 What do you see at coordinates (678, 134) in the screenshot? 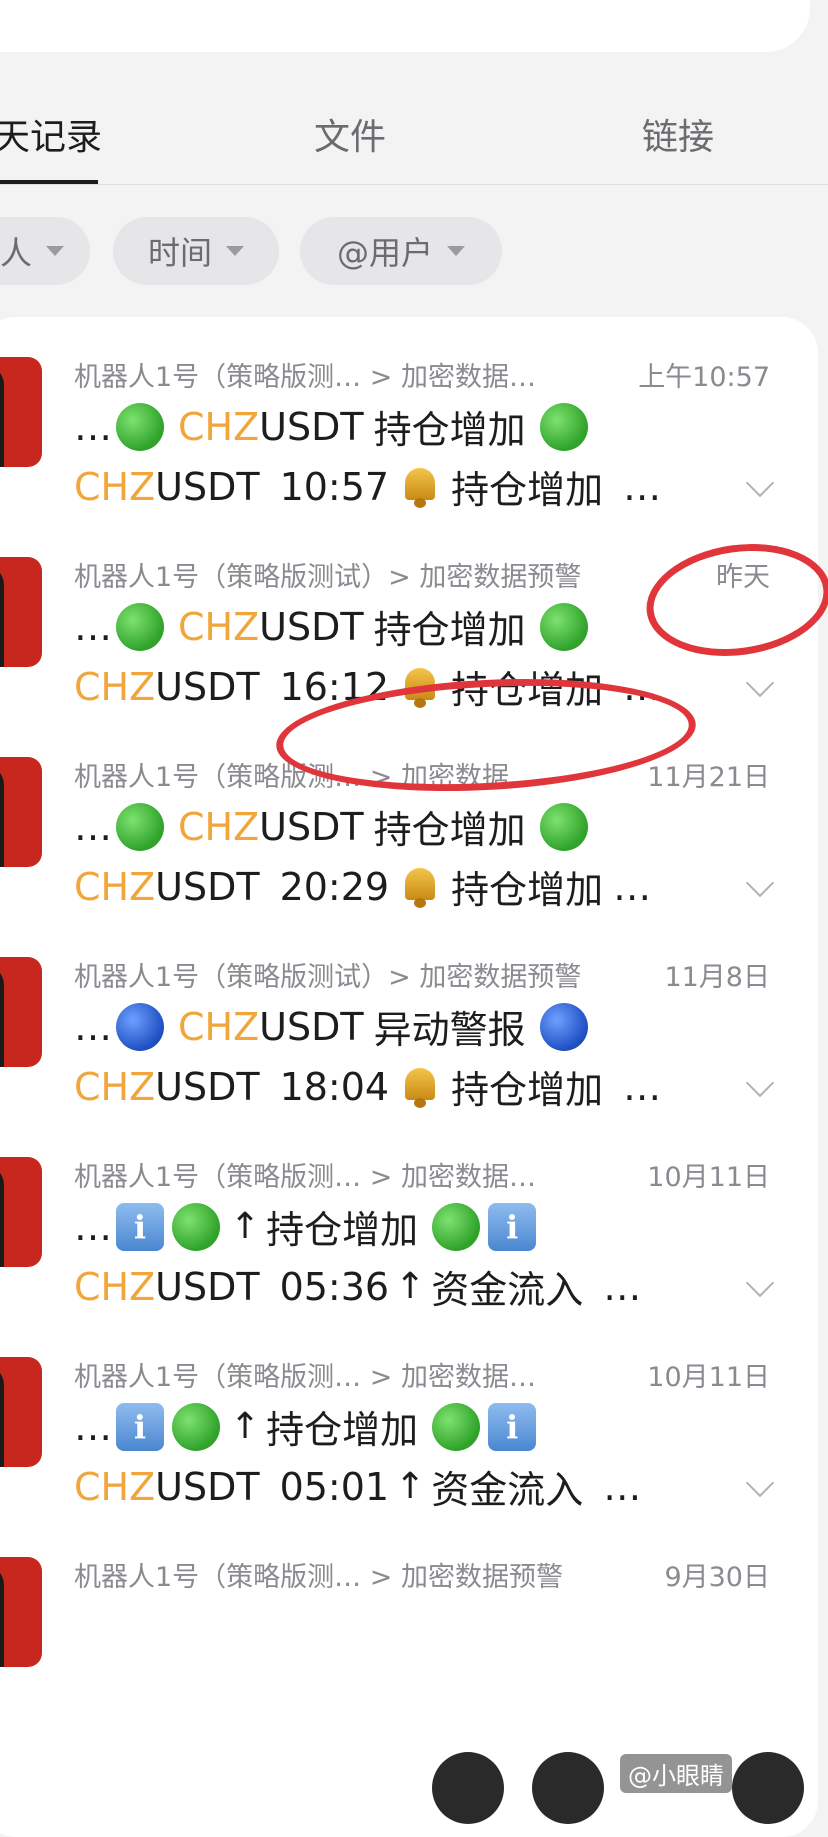
I see `tab-links: 链接` at bounding box center [678, 134].